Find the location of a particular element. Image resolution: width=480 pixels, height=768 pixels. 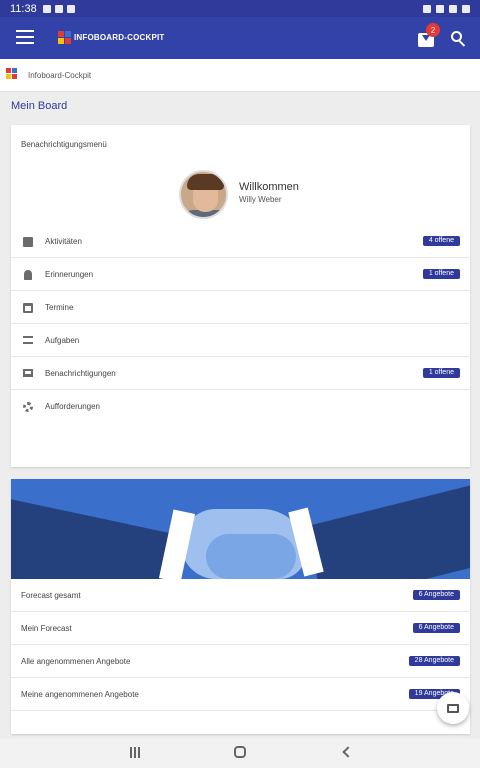

shield-icon is located at coordinates (58, 8).